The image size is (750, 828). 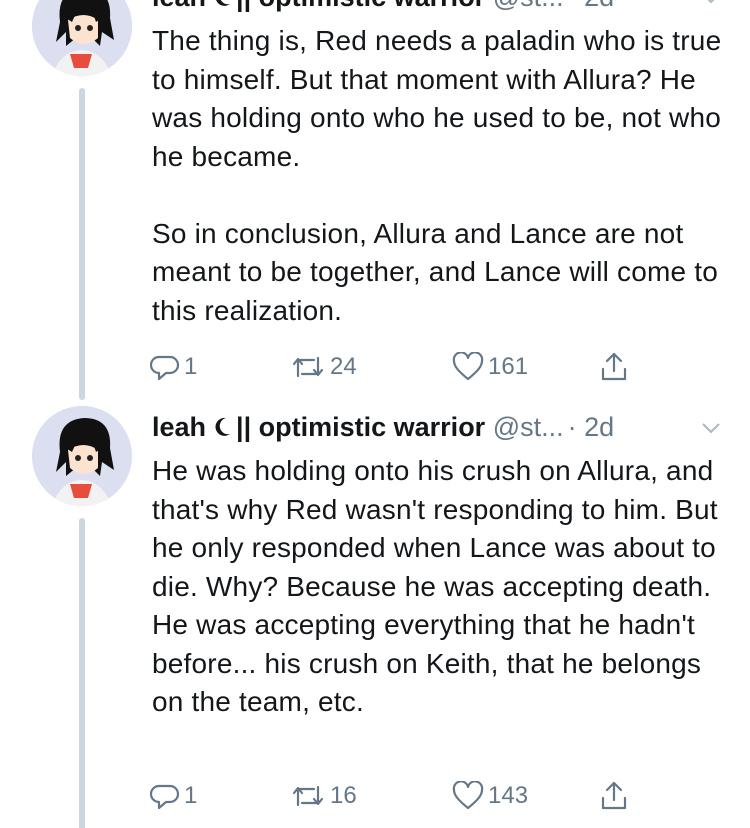 What do you see at coordinates (410, 796) in the screenshot?
I see `tweet-actions: 1 16 143` at bounding box center [410, 796].